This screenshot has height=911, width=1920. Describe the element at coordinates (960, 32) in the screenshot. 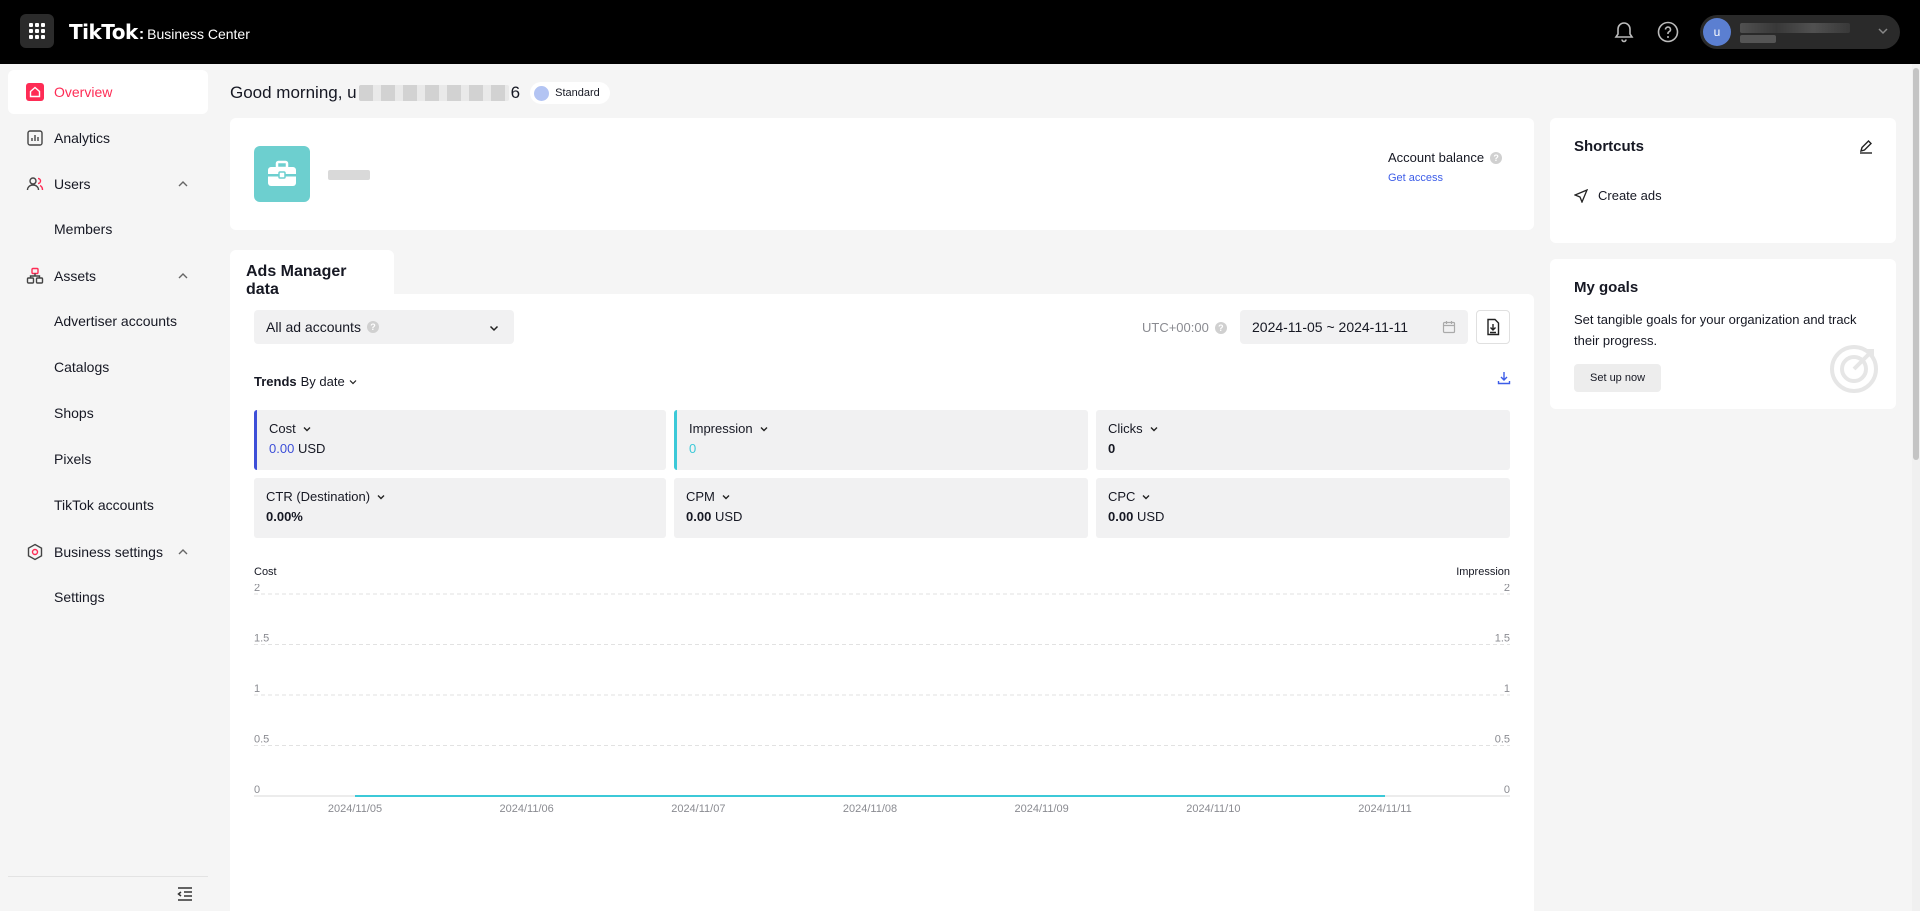

I see `top-bar: TikTok : Business Center u` at that location.